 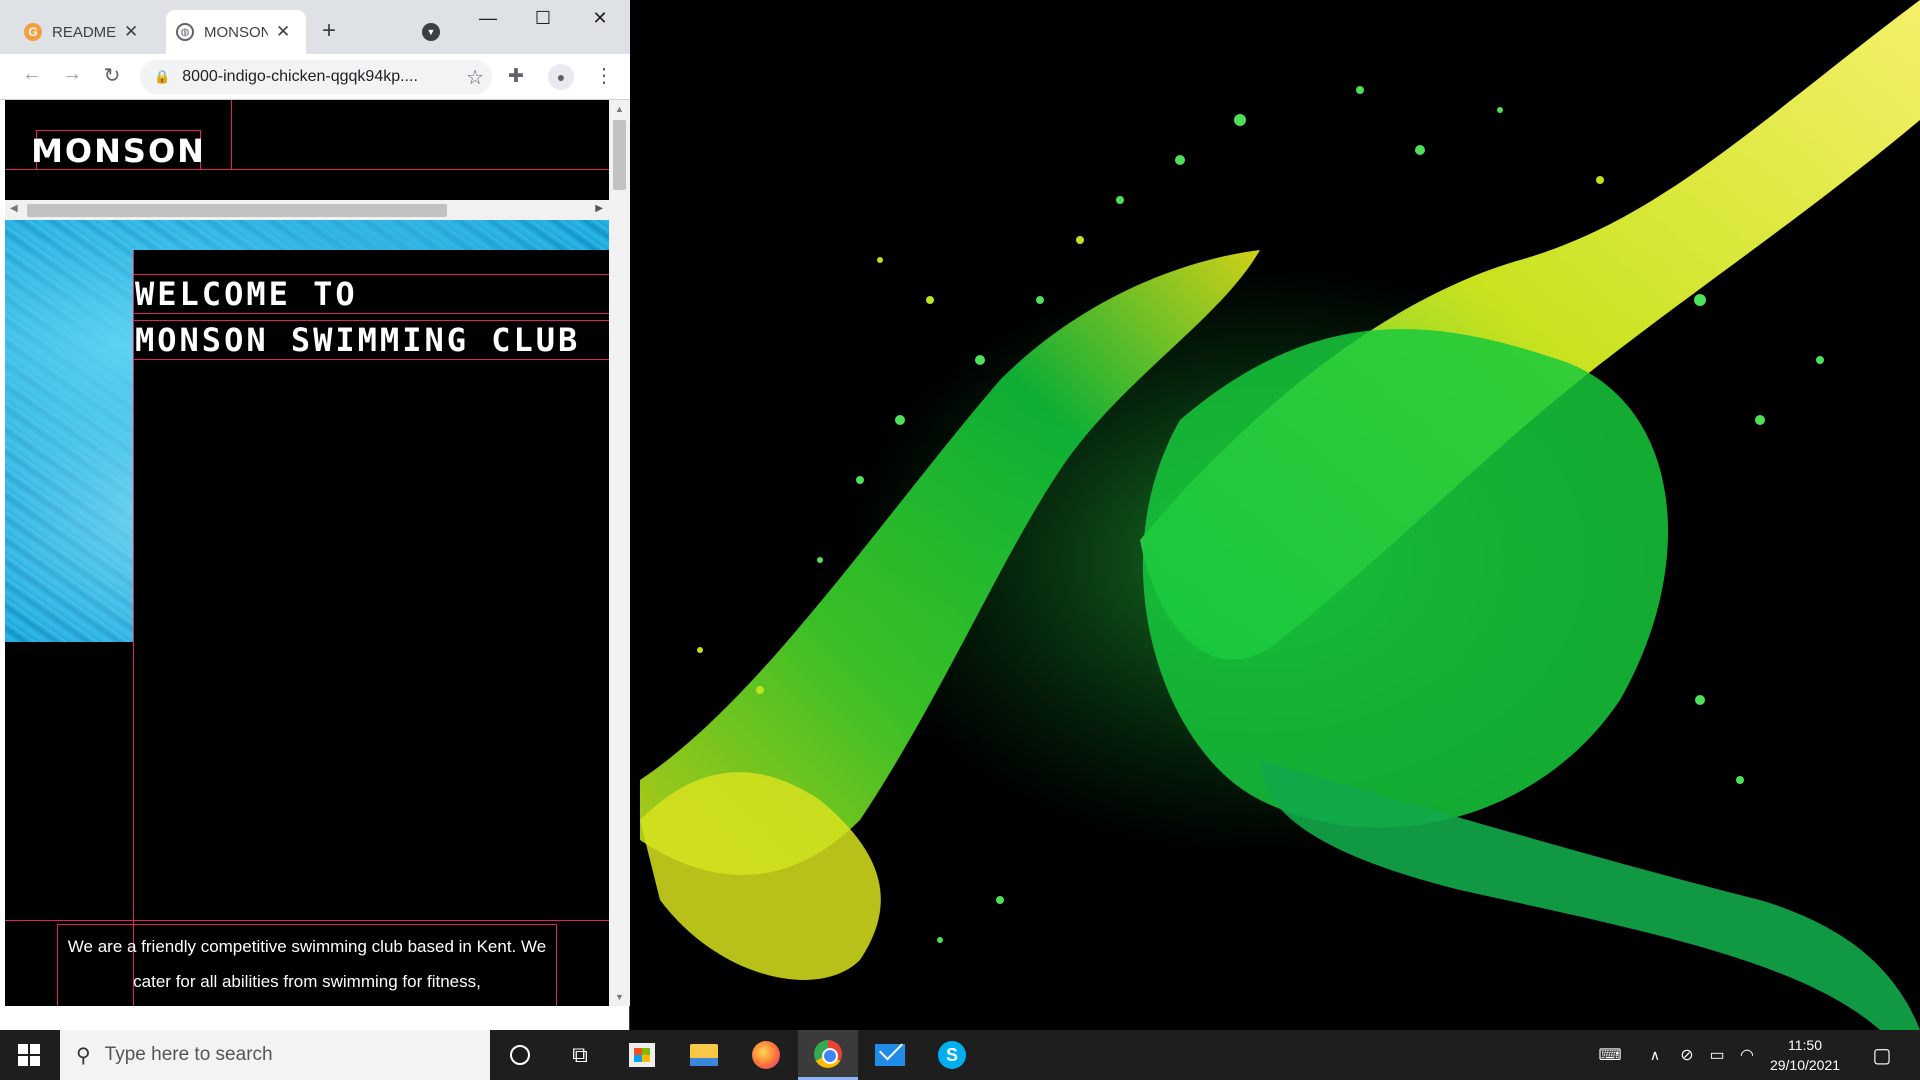 I want to click on tab-monson: ◍ MONSON ✕, so click(x=236, y=32).